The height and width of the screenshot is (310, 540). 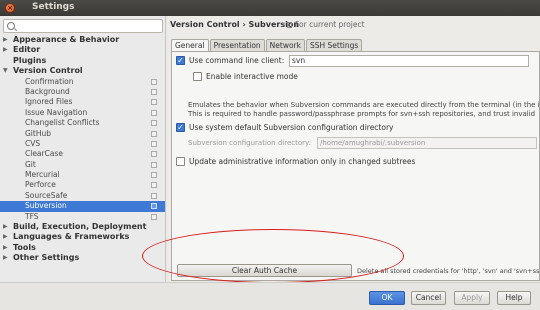 What do you see at coordinates (235, 24) in the screenshot?
I see `breadcrumb: Version Control › Subversion` at bounding box center [235, 24].